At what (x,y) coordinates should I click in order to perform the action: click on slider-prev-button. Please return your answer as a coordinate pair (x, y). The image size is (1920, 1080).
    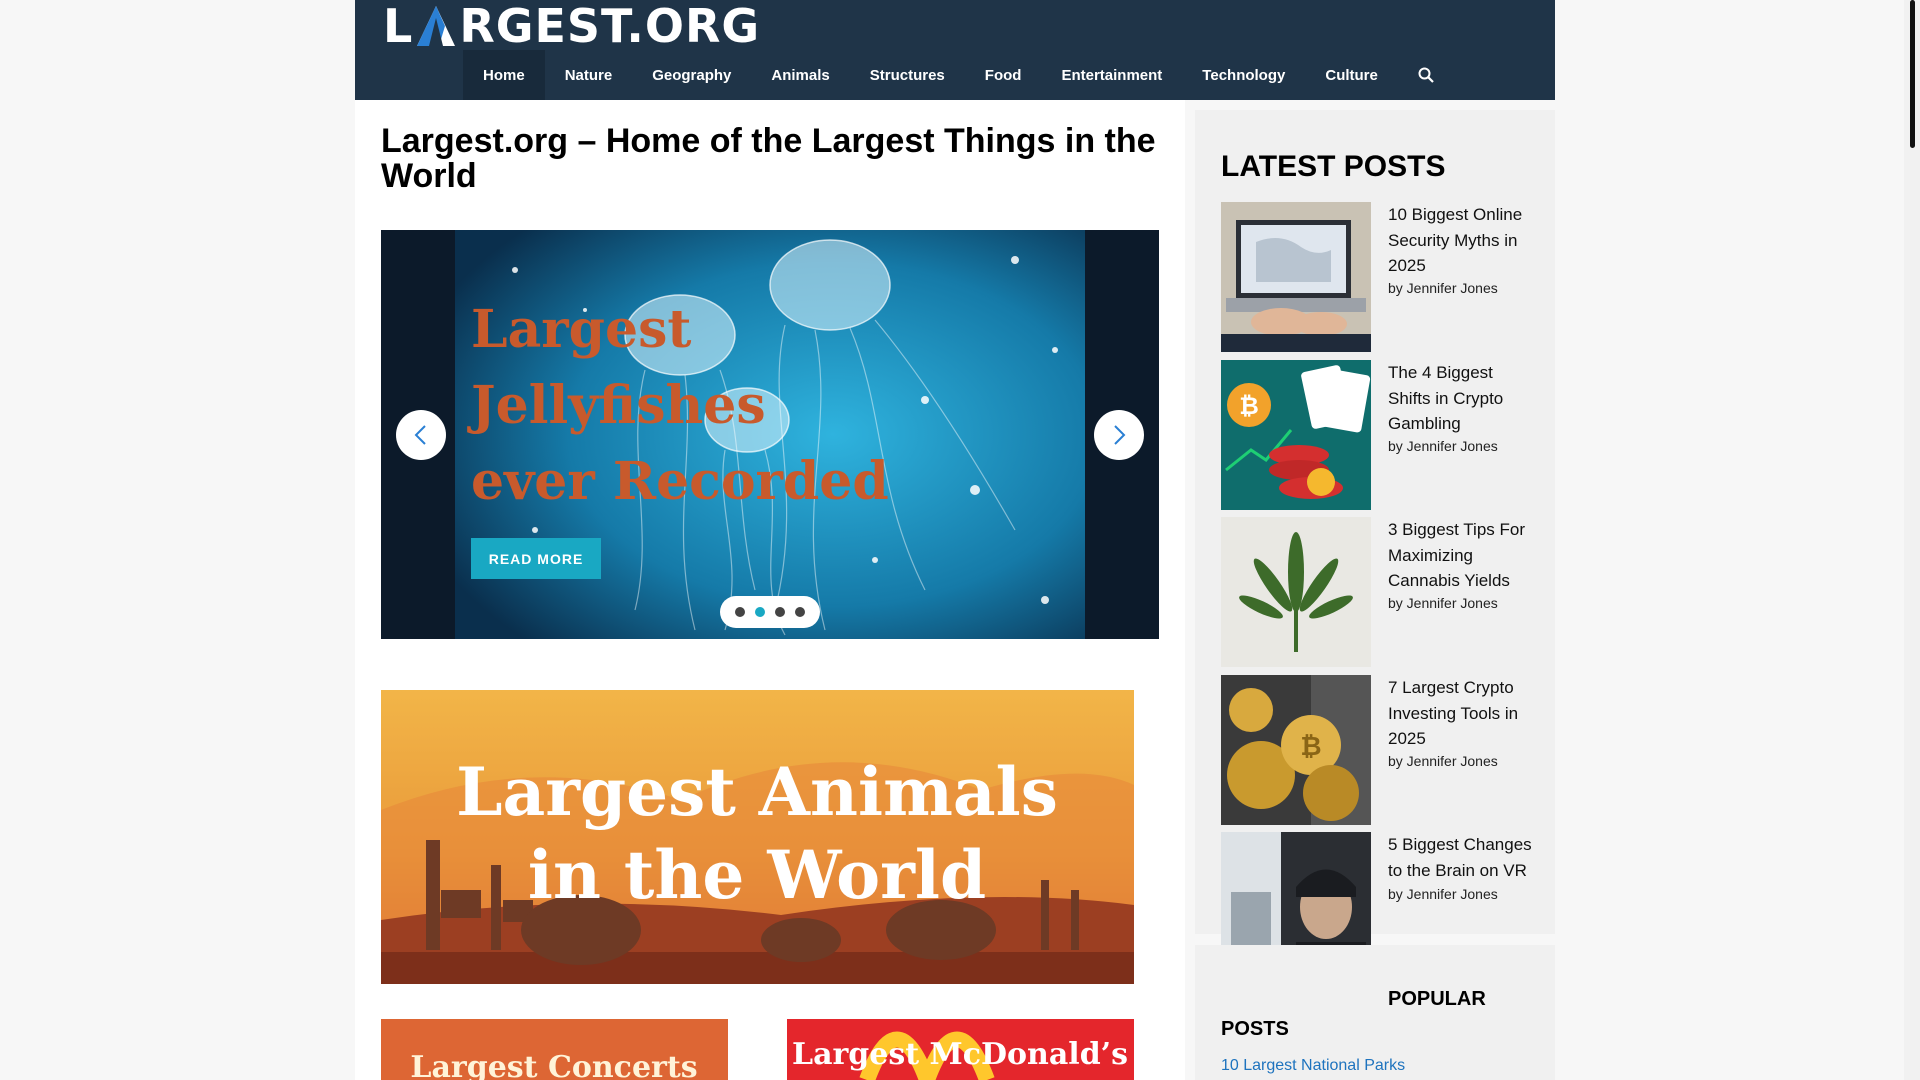
    Looking at the image, I should click on (421, 435).